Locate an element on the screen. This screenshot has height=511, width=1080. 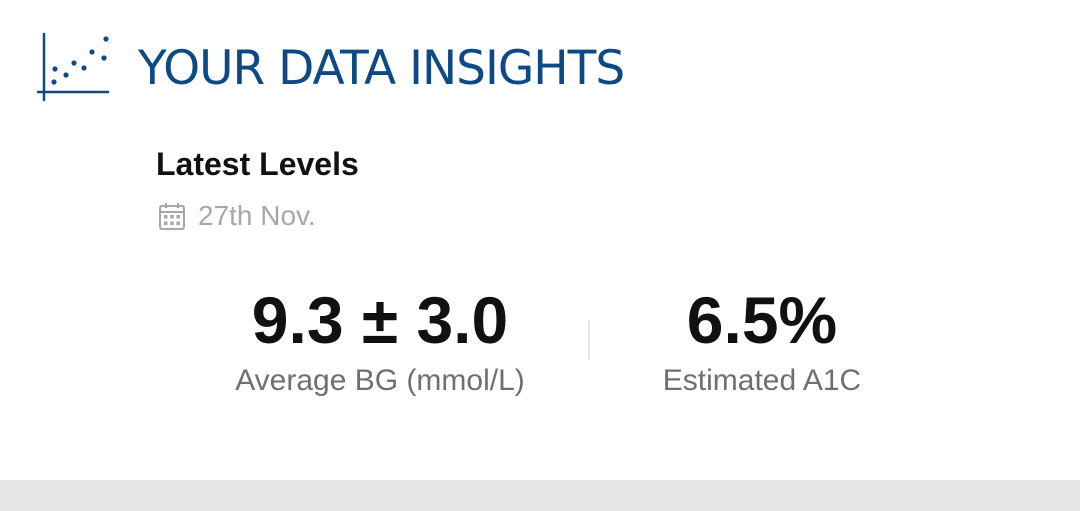
estimated-a1c-label: Estimated A1C is located at coordinates (762, 380).